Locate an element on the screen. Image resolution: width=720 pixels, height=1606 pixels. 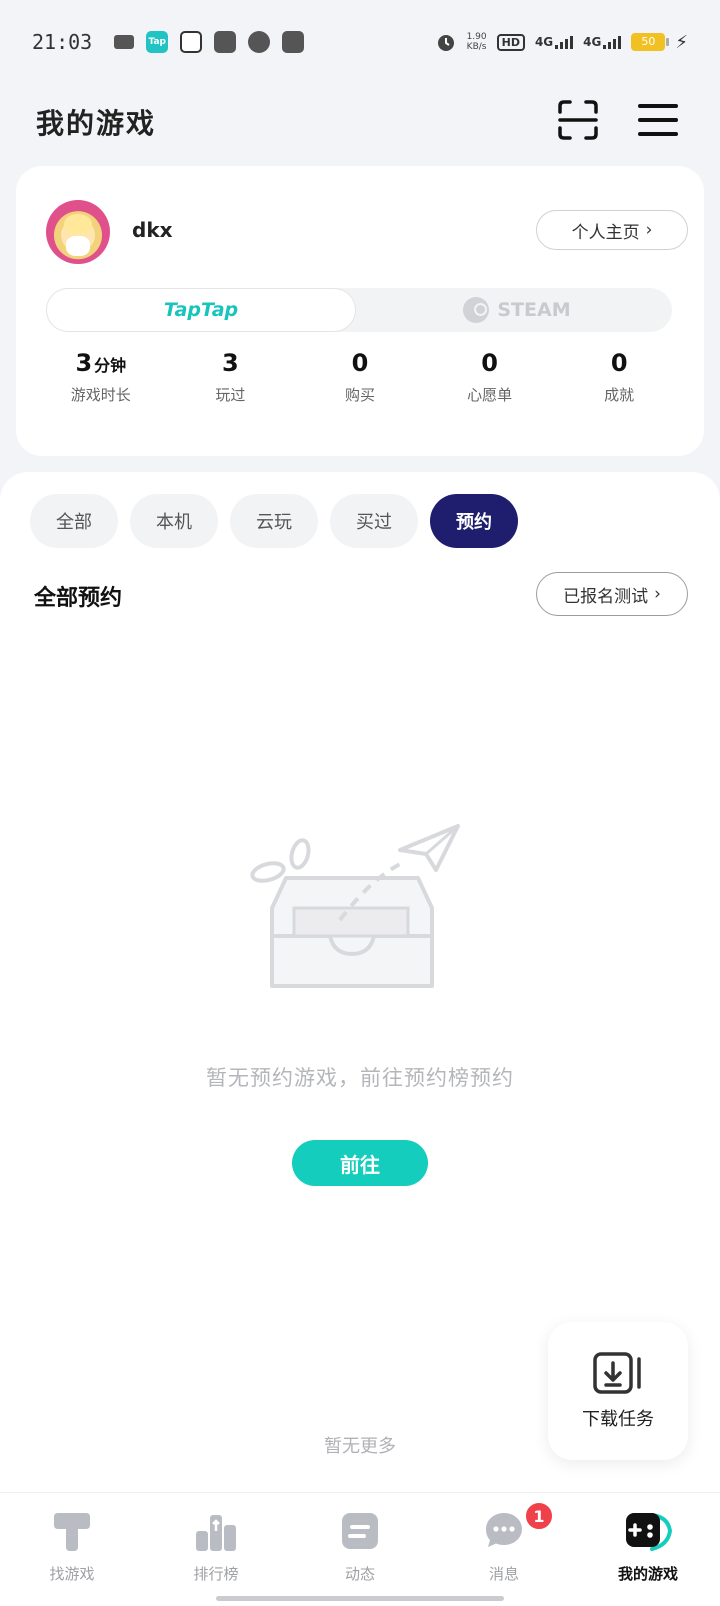
signal-1: 4G is located at coordinates (554, 42).